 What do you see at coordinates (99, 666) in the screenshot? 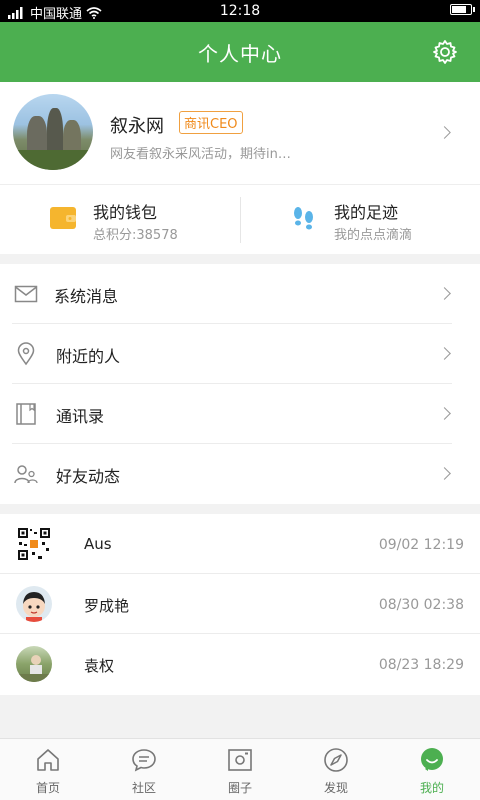
I see `chat-name: 袁权` at bounding box center [99, 666].